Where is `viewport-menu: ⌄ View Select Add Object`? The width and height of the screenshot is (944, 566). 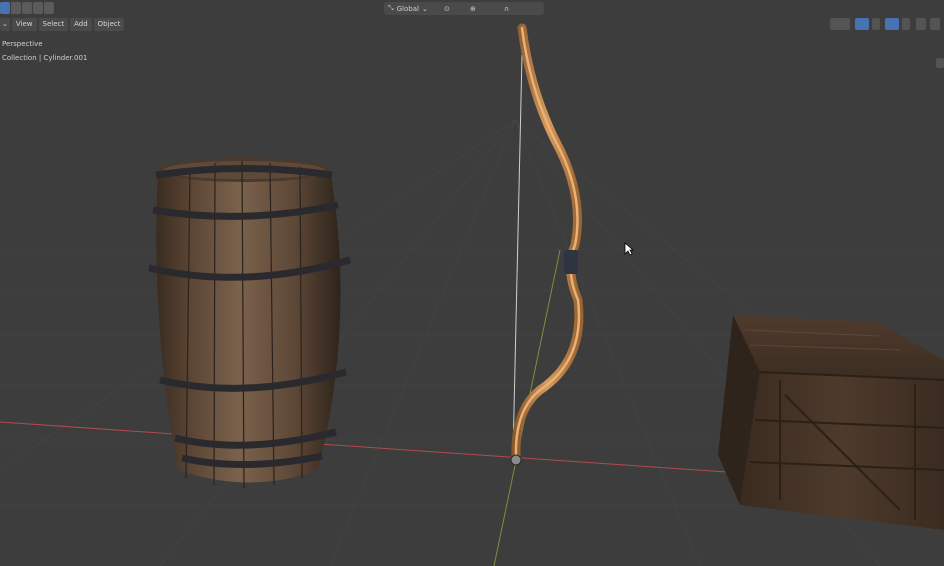 viewport-menu: ⌄ View Select Add Object is located at coordinates (62, 24).